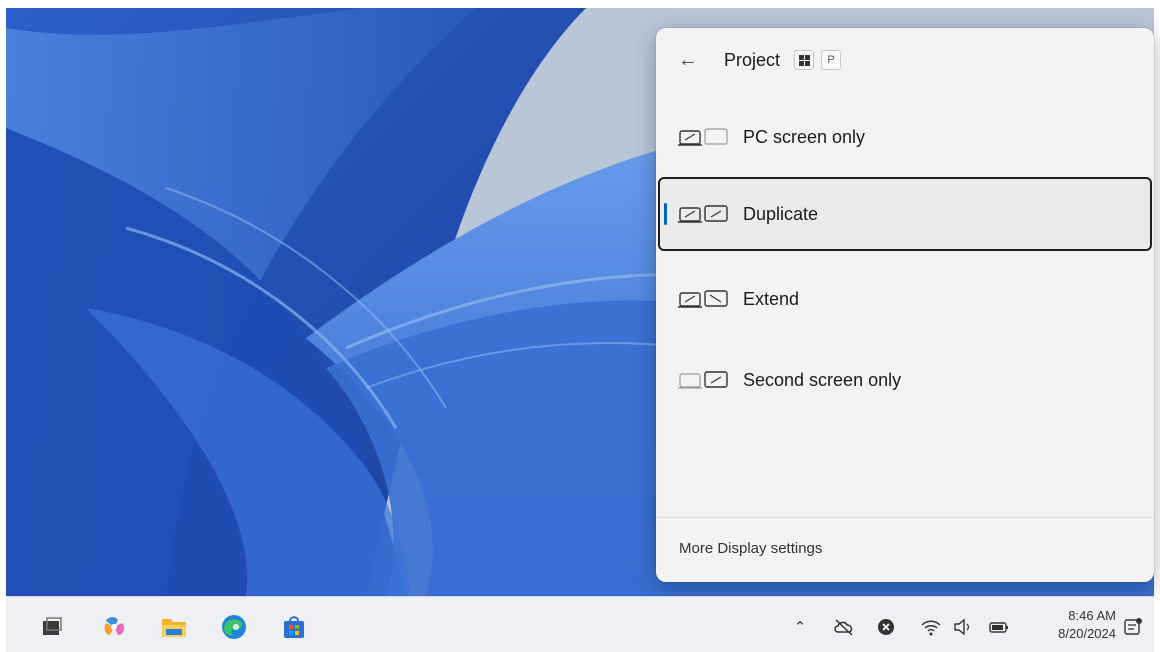 The height and width of the screenshot is (652, 1160). What do you see at coordinates (752, 60) in the screenshot?
I see `flyout-title: Project` at bounding box center [752, 60].